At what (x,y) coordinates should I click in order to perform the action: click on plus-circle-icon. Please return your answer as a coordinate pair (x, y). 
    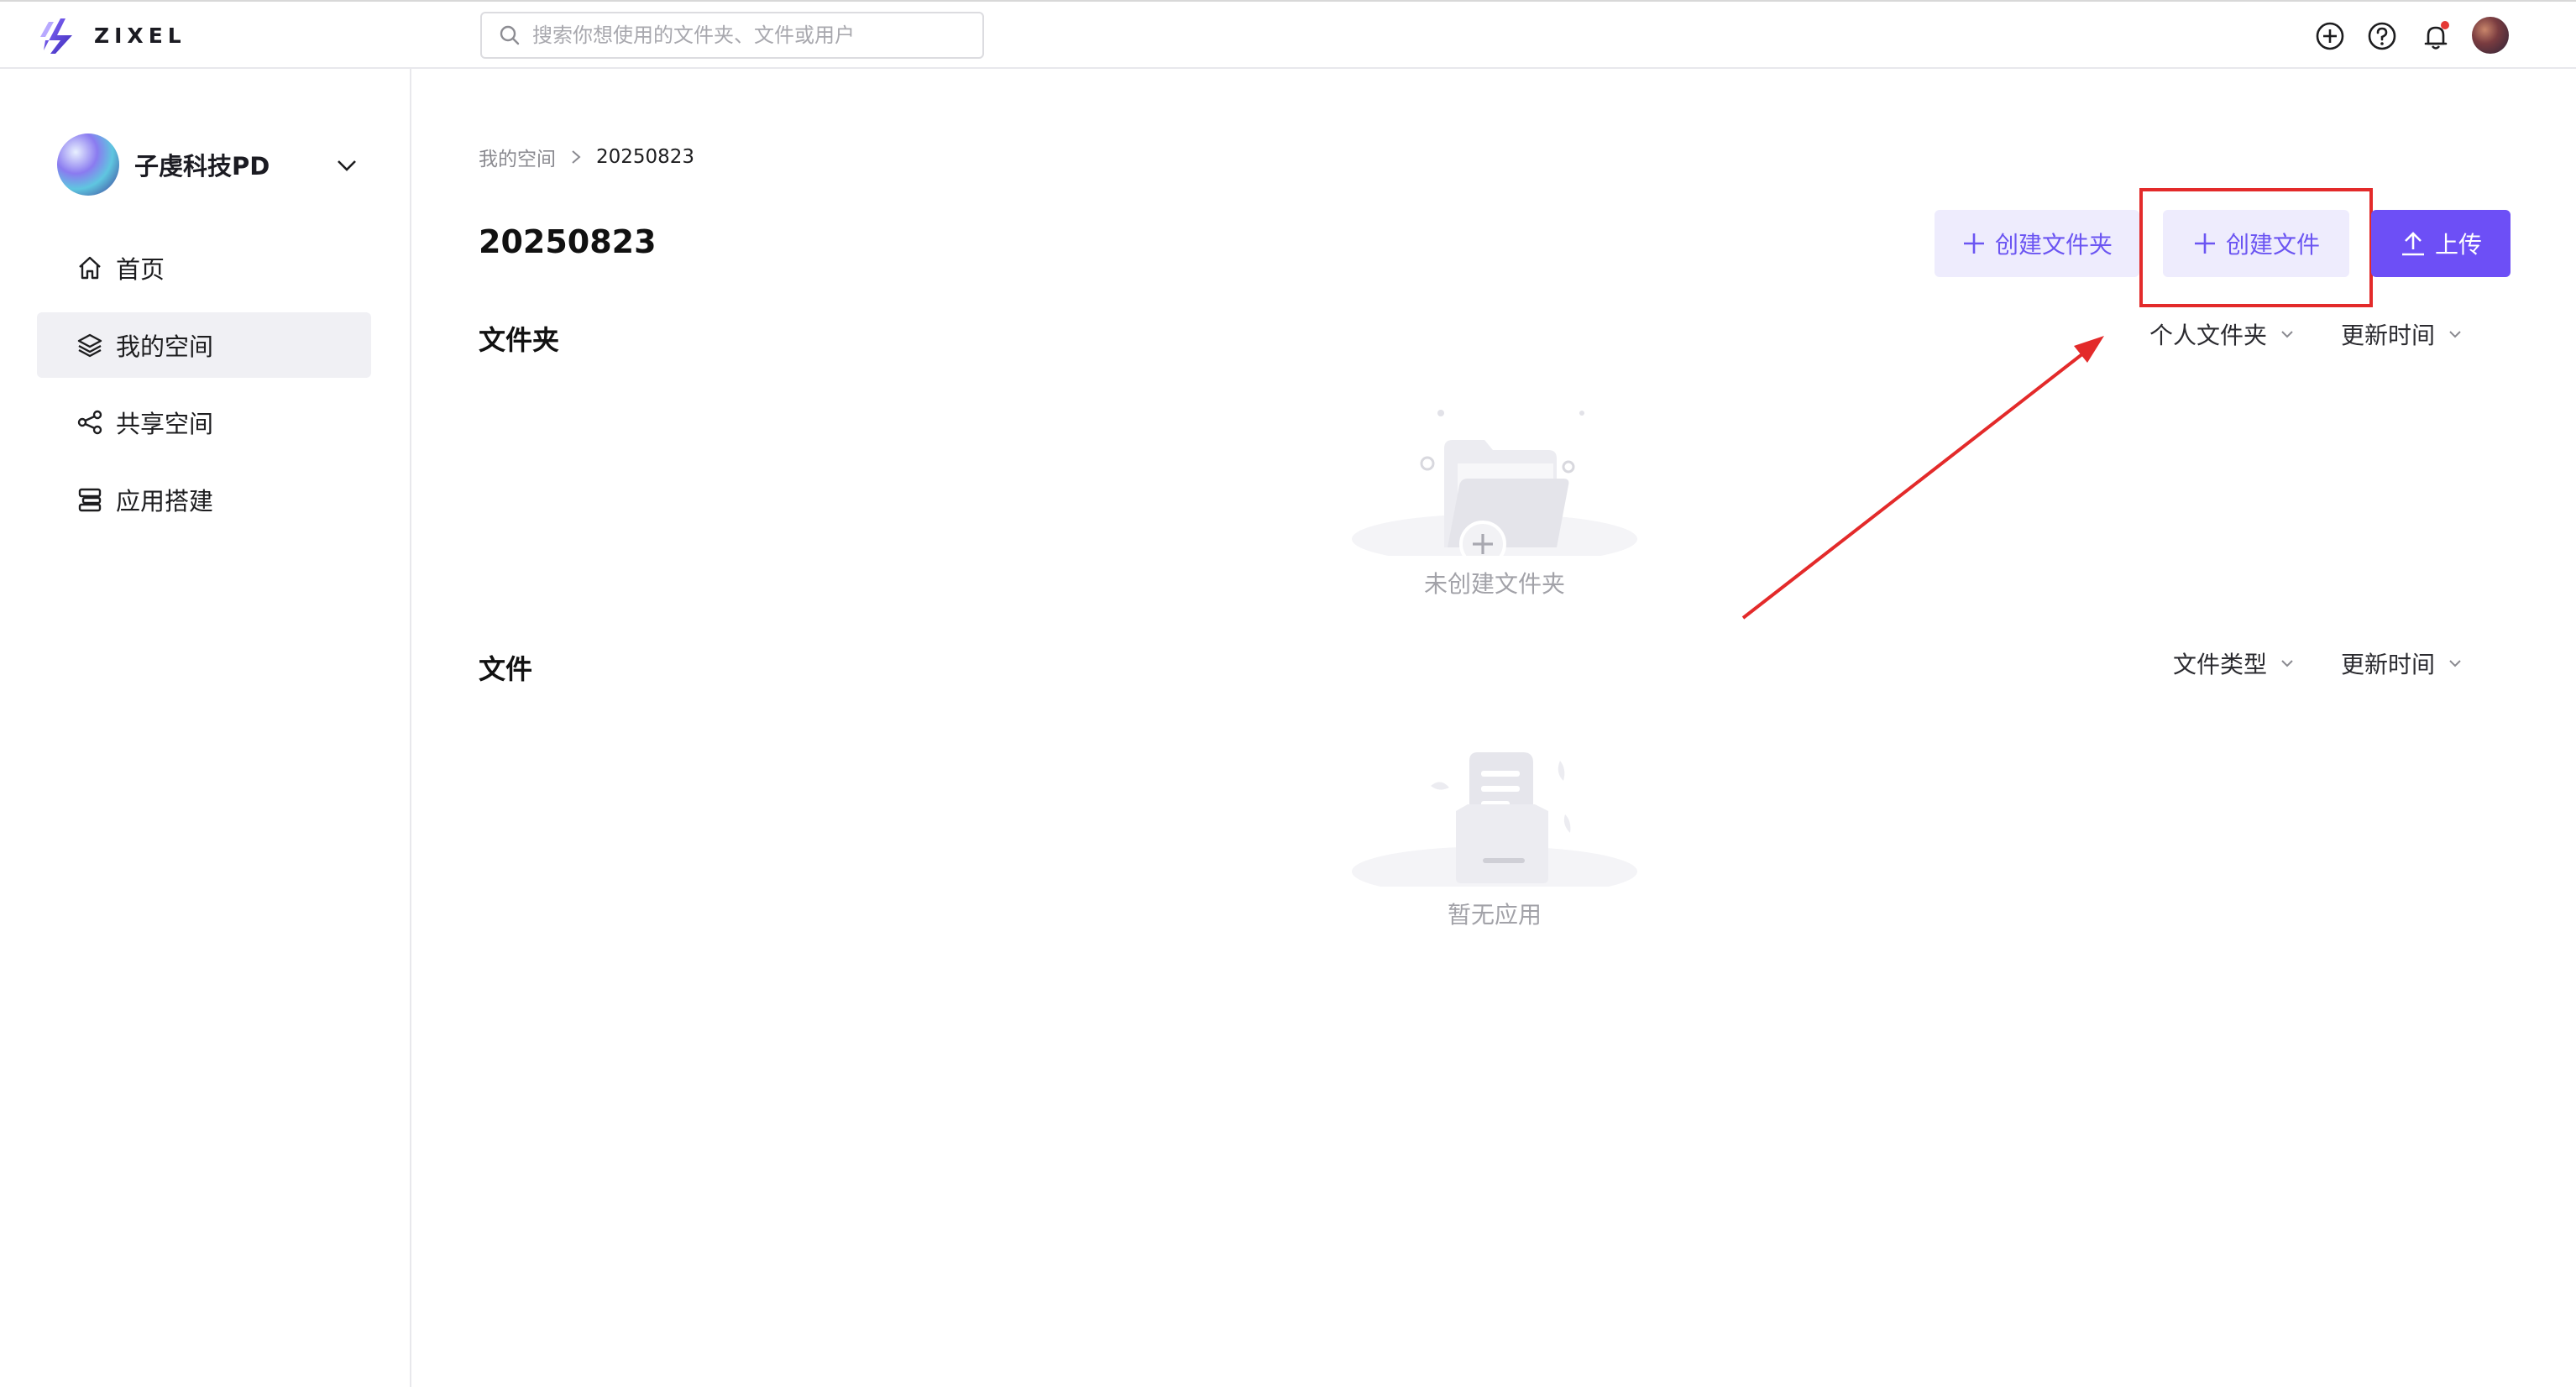
    Looking at the image, I should click on (2330, 36).